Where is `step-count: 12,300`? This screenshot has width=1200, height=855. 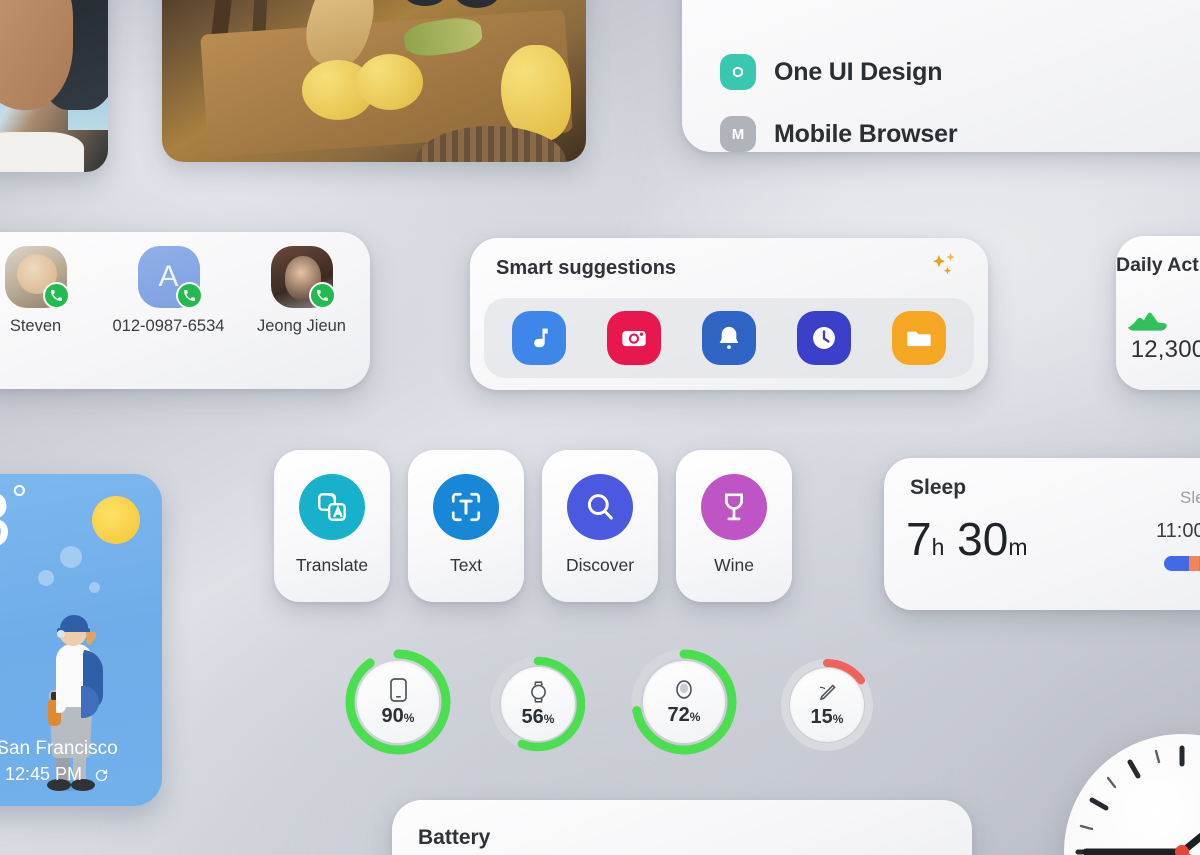 step-count: 12,300 is located at coordinates (1165, 349).